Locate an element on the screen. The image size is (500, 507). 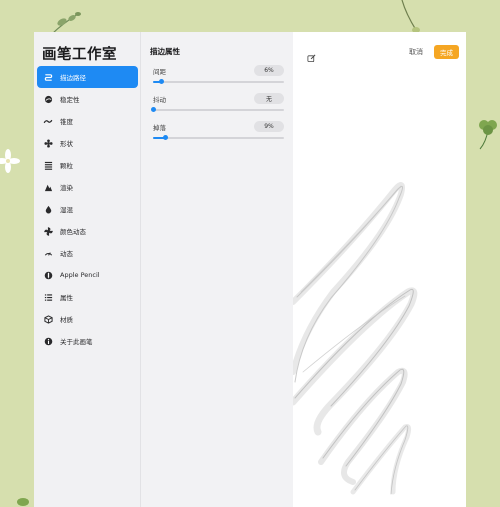
sidebar-item-label: 颗粒 is located at coordinates (66, 166).